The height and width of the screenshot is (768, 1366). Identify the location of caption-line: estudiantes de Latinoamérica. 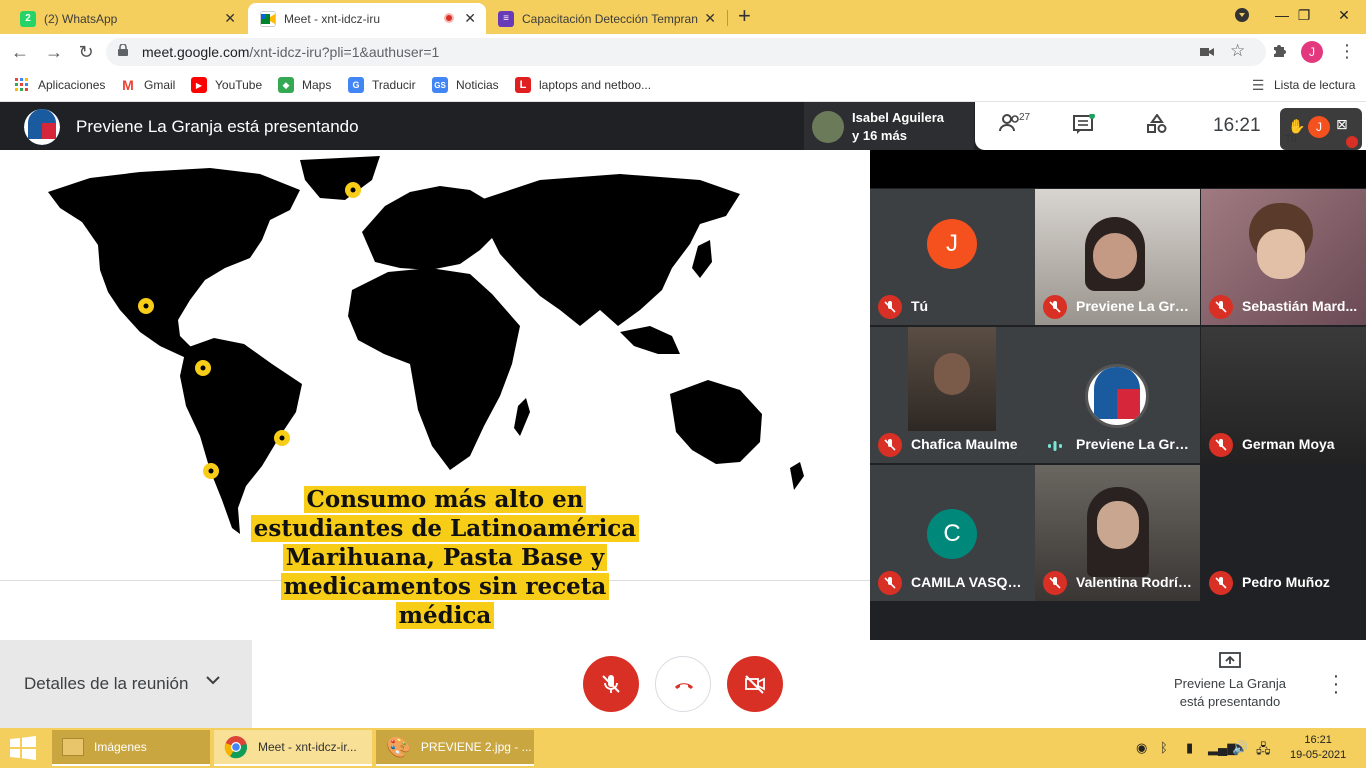
(445, 528).